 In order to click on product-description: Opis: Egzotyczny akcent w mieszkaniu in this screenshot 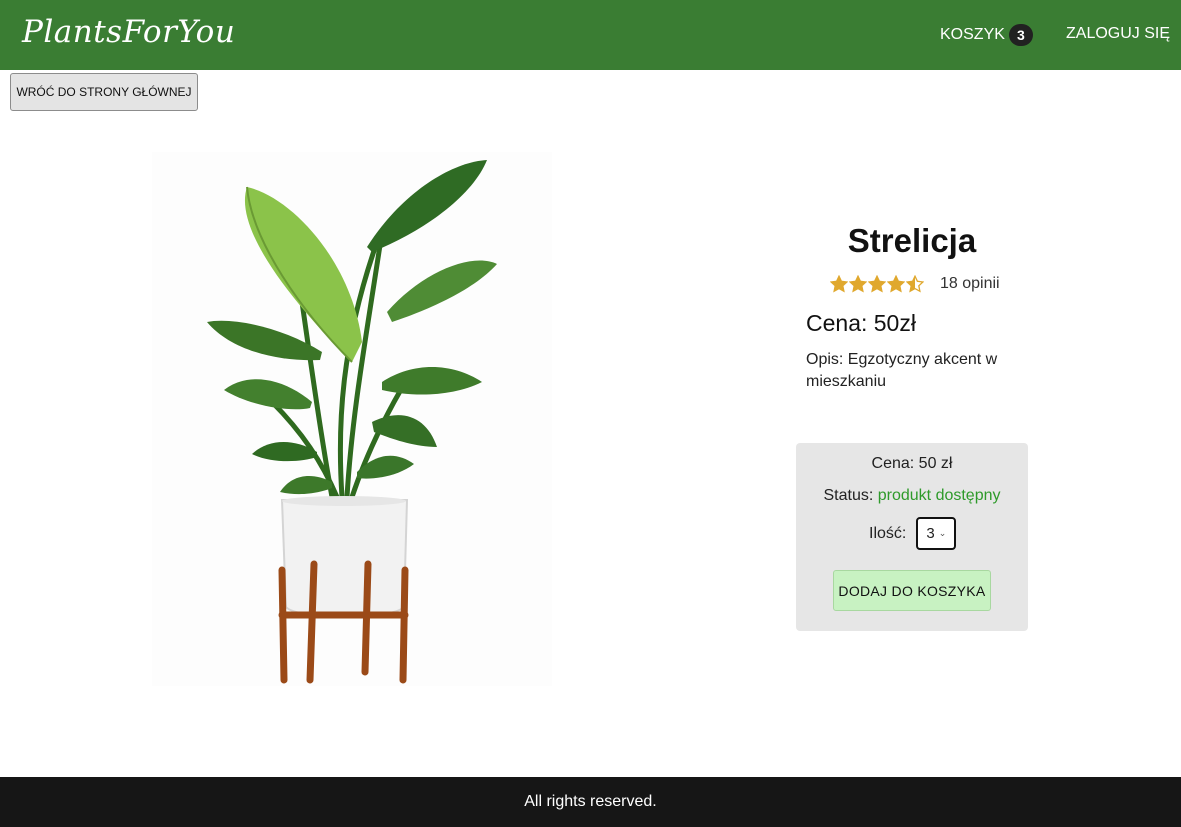, I will do `click(902, 370)`.